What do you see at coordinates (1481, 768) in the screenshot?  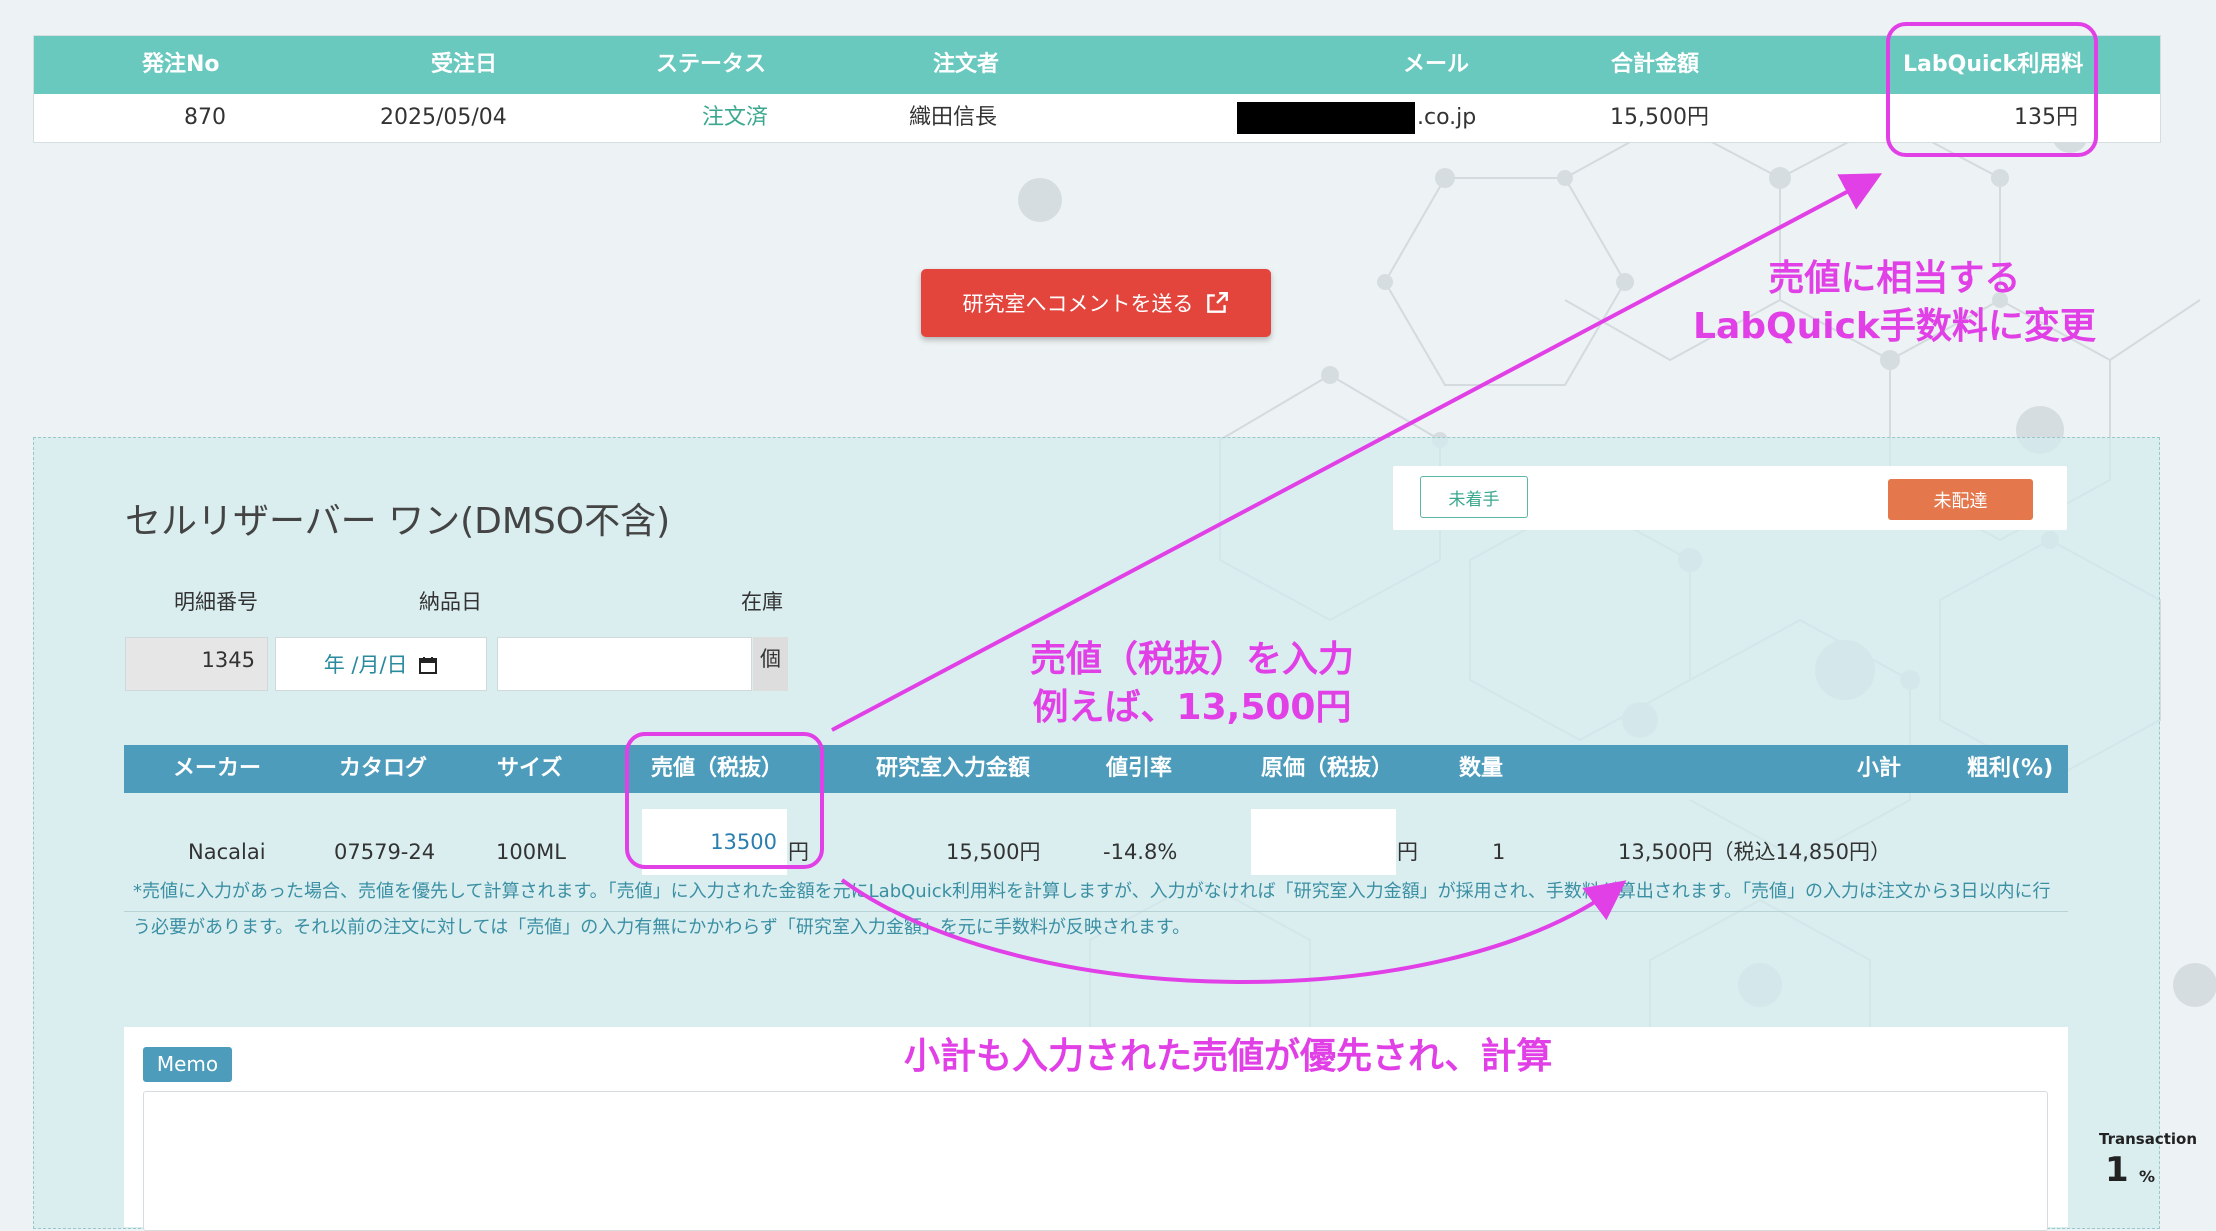 I see `header-quantity: 数量` at bounding box center [1481, 768].